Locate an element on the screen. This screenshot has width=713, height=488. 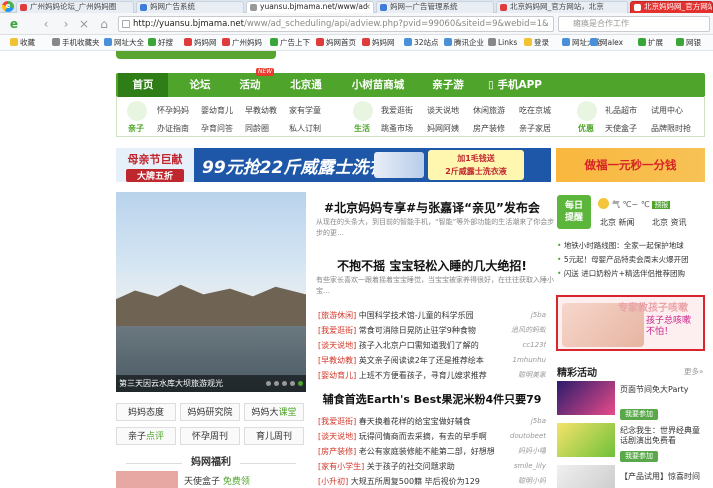
news-row: [家有小学生] 关于孩子的社交问题求助 smile_lily is located at coordinates (432, 466).